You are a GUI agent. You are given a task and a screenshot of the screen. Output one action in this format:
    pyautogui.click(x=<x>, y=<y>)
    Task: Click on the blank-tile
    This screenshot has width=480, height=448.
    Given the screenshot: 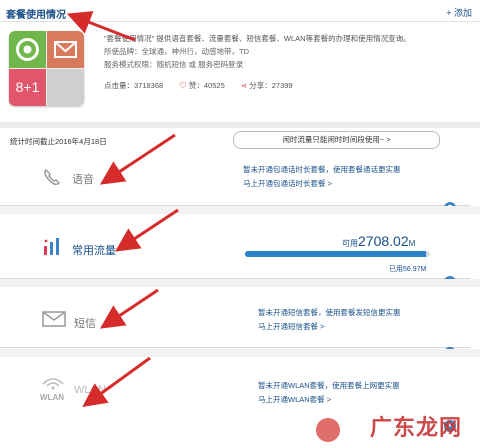 What is the action you would take?
    pyautogui.click(x=65, y=87)
    